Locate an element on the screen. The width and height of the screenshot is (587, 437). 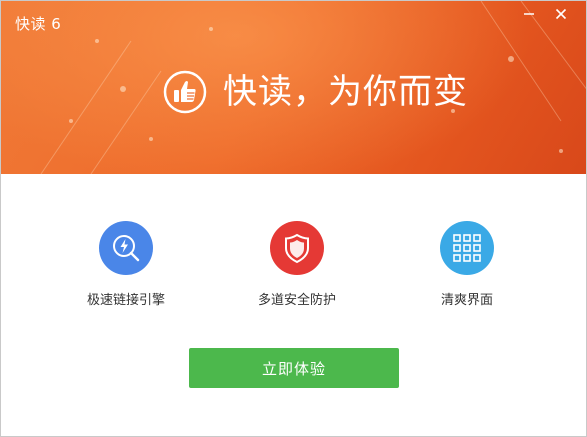
close-button is located at coordinates (561, 14).